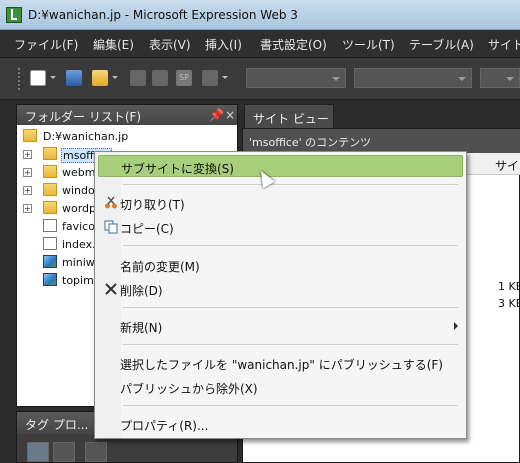  I want to click on categorize-icon, so click(38, 452).